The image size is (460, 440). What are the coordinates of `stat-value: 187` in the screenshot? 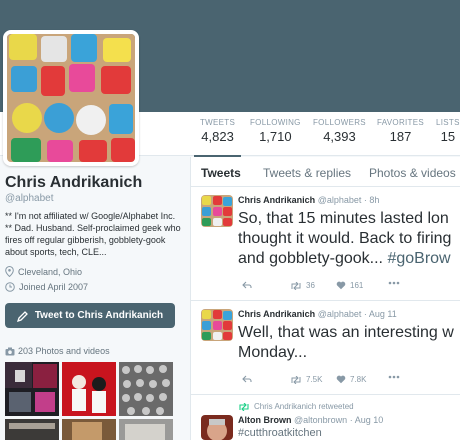 It's located at (400, 136).